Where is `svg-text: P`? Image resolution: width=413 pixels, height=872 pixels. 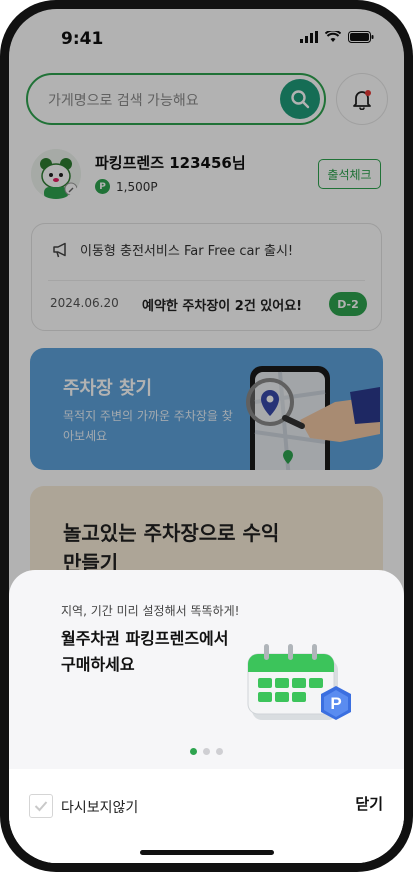
svg-text: P is located at coordinates (335, 703).